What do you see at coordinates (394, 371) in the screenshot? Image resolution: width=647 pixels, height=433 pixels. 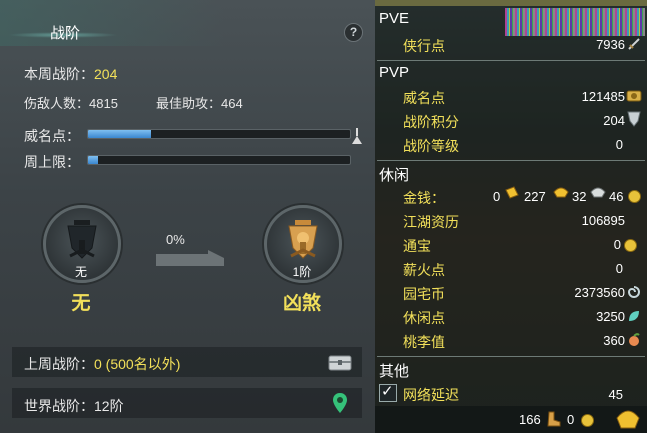 I see `other-header: 其他` at bounding box center [394, 371].